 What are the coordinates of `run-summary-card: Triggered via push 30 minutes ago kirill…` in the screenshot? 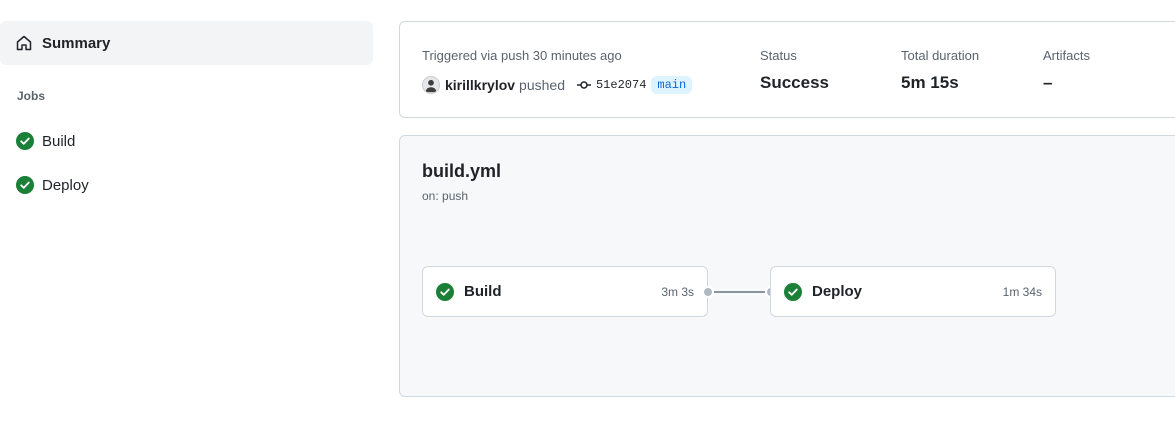 It's located at (787, 69).